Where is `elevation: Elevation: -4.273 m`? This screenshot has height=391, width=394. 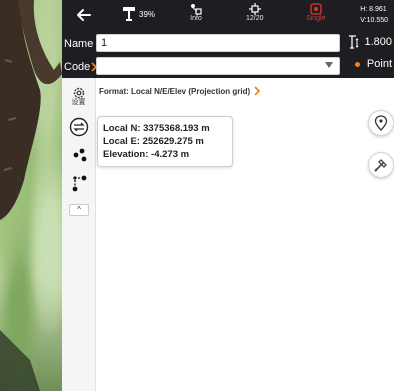 elevation: Elevation: -4.273 m is located at coordinates (146, 154).